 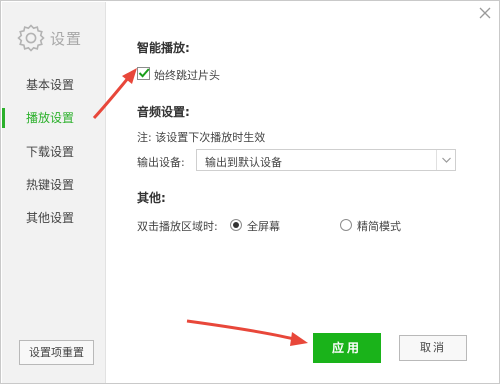 I want to click on sidebar-item-hotkey: 热键设置, so click(x=54, y=185).